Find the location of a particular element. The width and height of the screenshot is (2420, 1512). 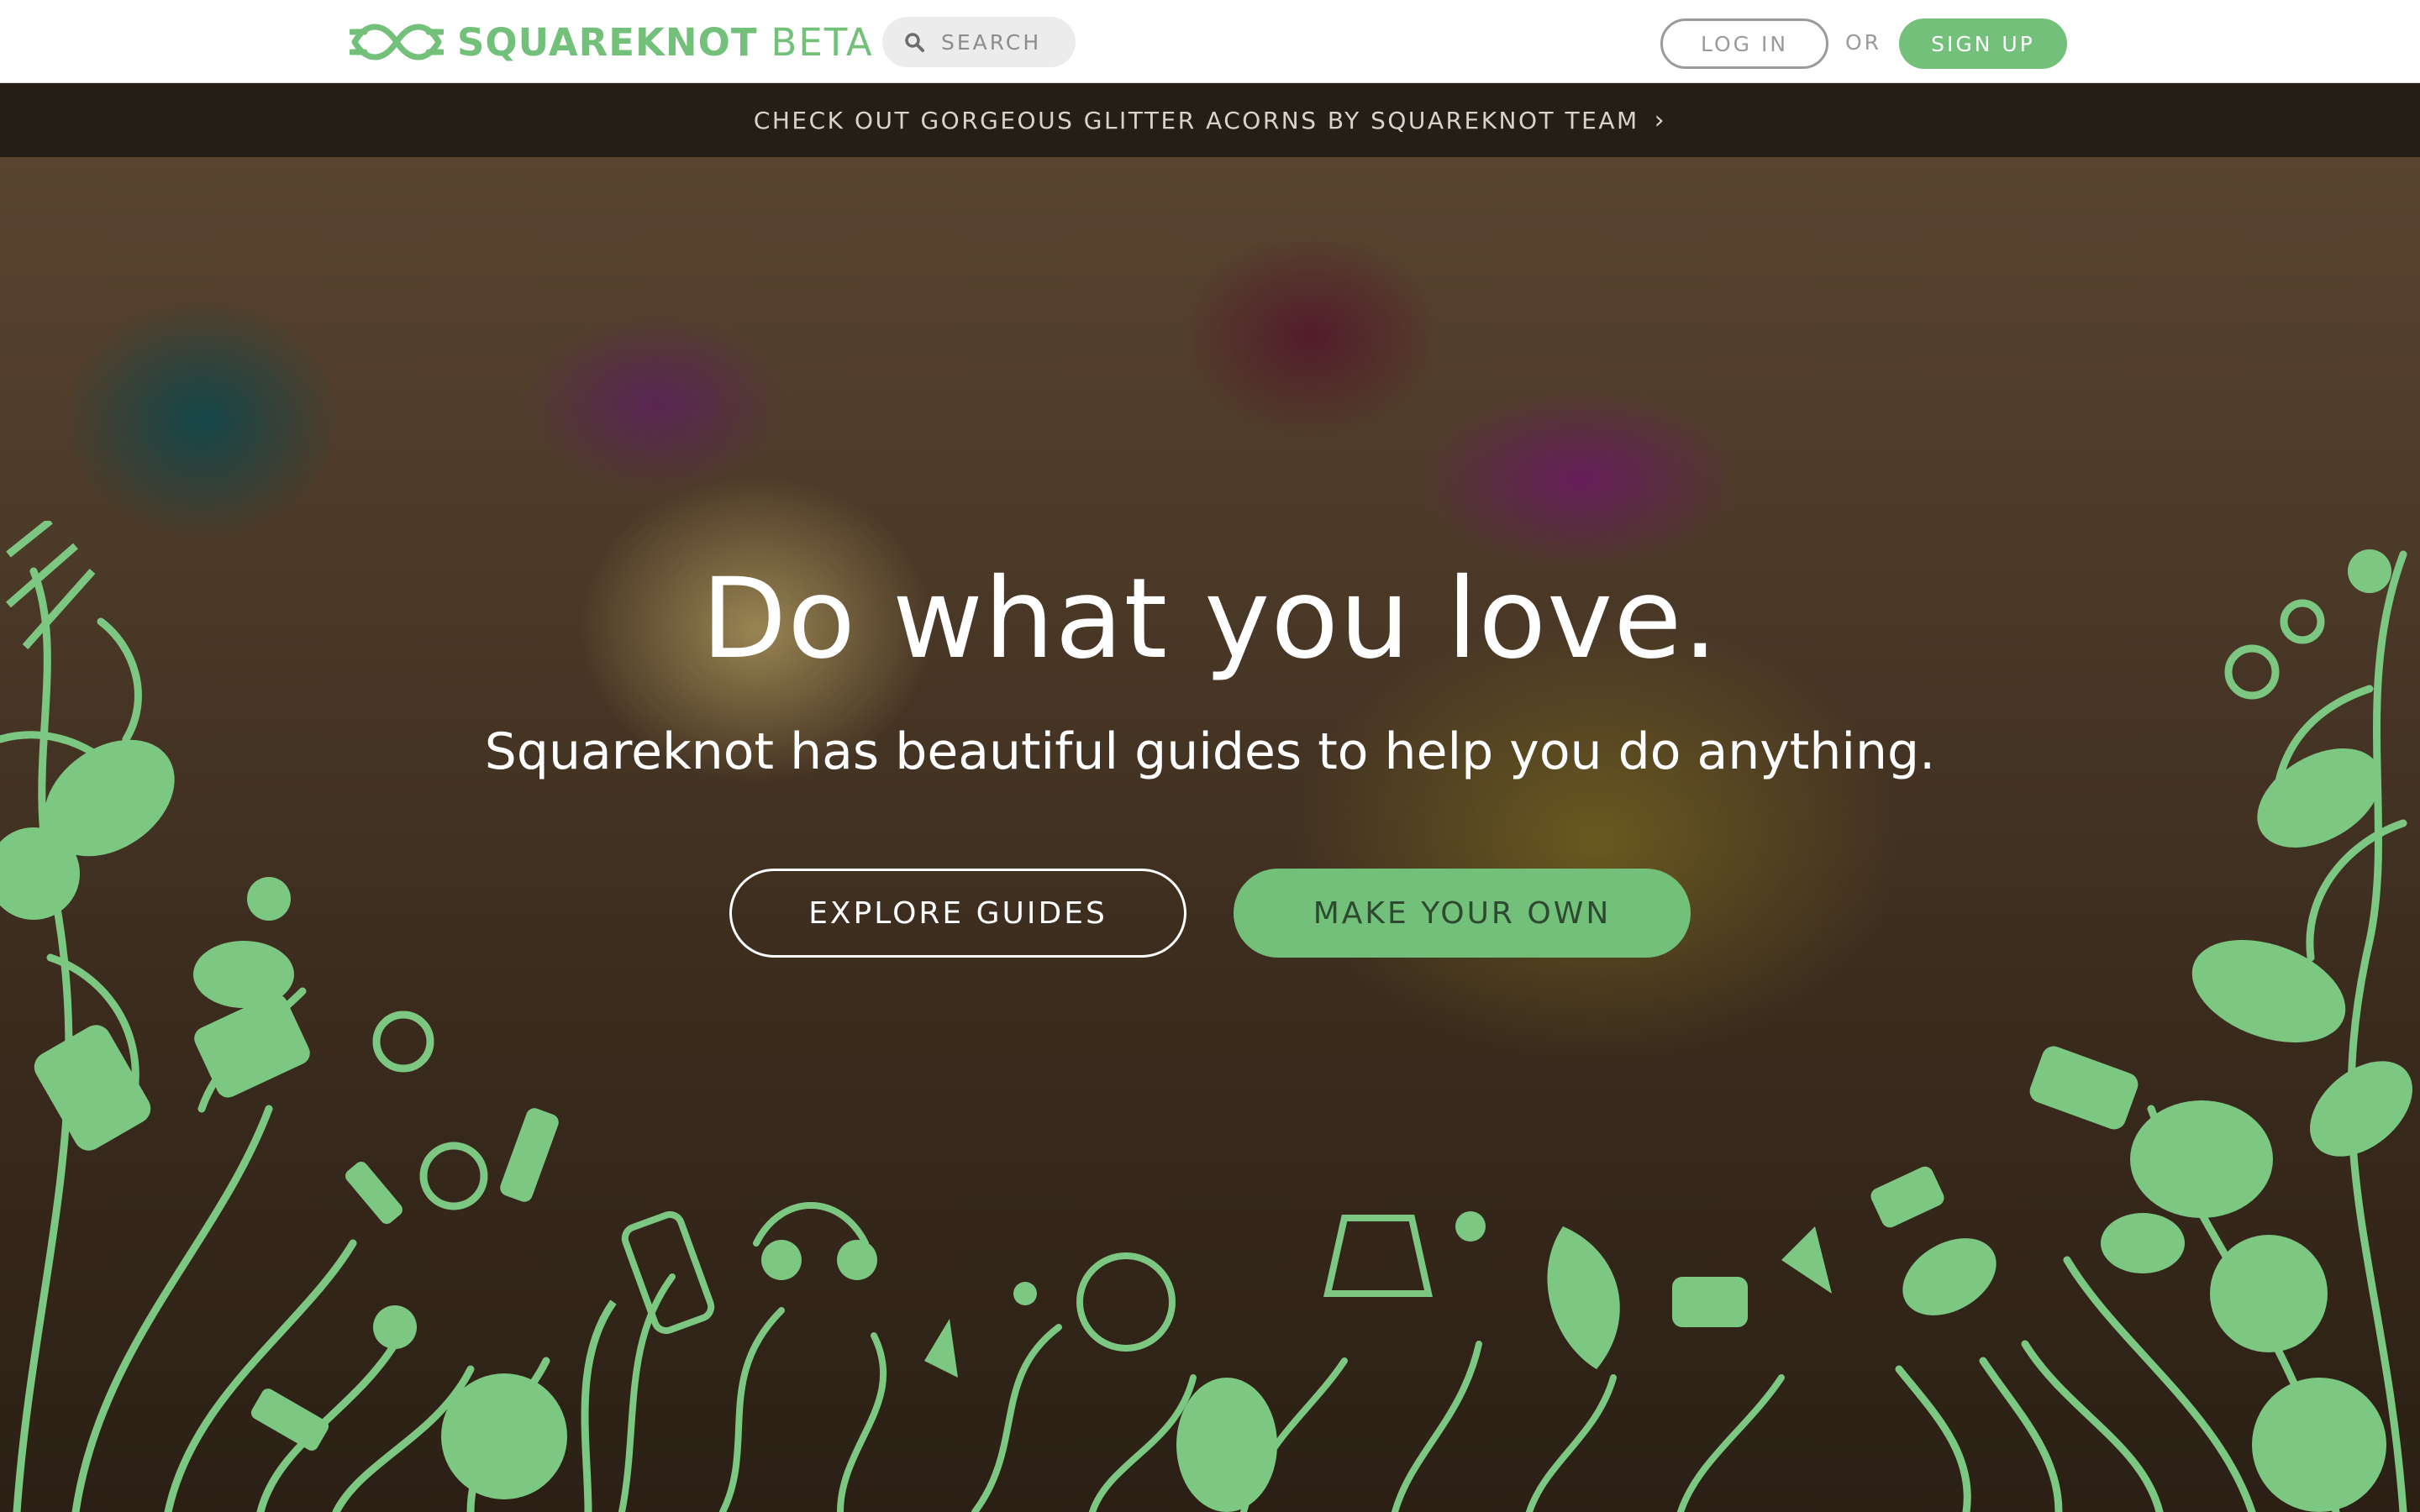

sign-up-button: SIGN UP is located at coordinates (1983, 43).